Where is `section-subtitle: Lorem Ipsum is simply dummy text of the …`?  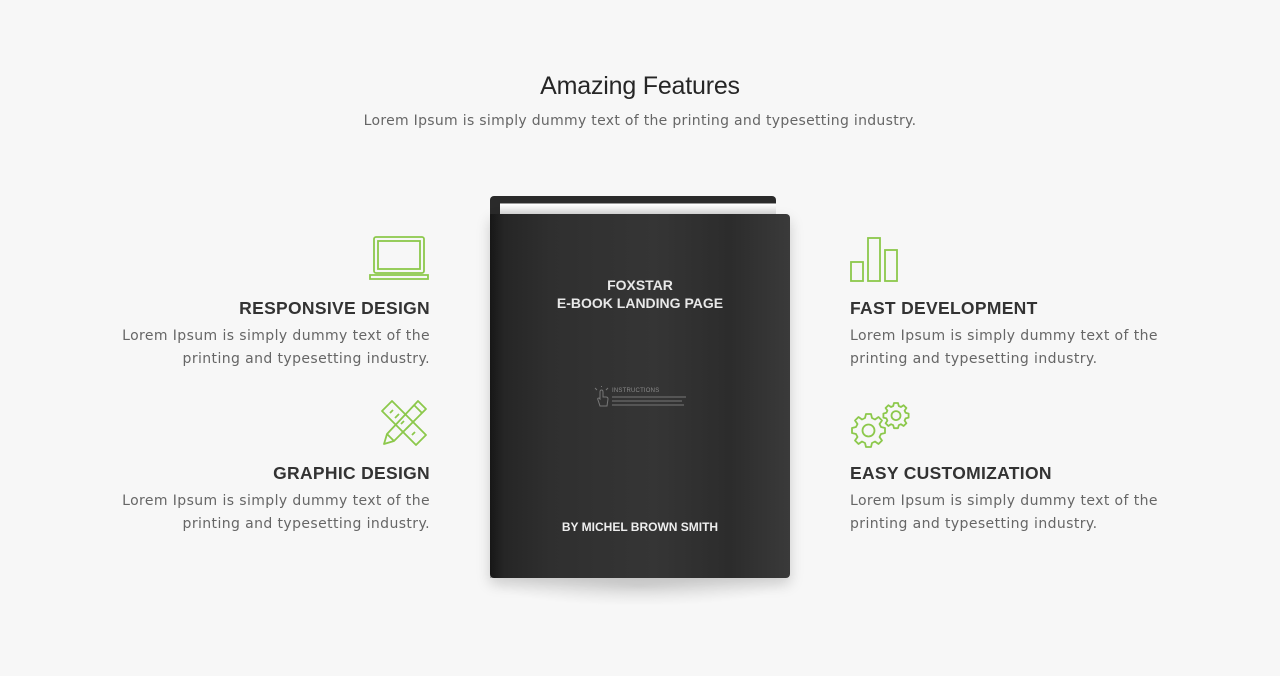
section-subtitle: Lorem Ipsum is simply dummy text of the … is located at coordinates (640, 121).